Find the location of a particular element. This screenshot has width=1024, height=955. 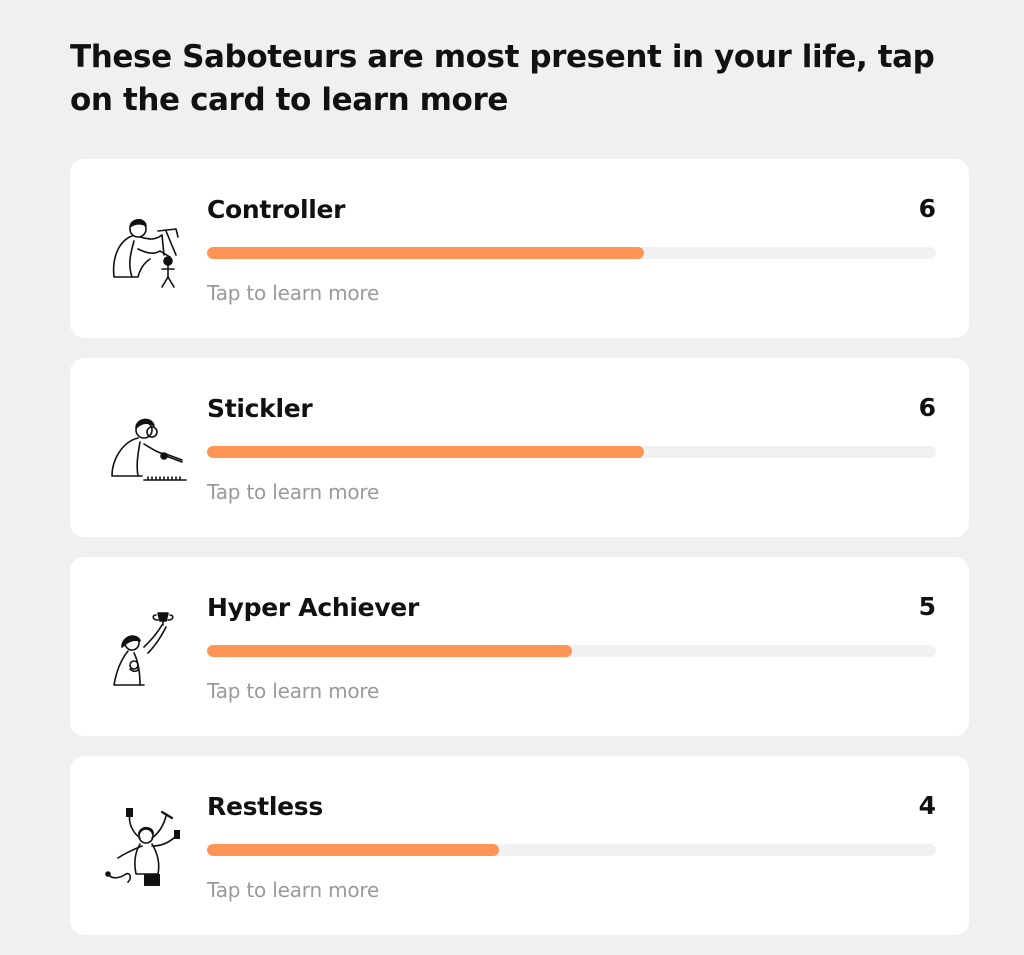

saboteur-score: 4 is located at coordinates (927, 805).